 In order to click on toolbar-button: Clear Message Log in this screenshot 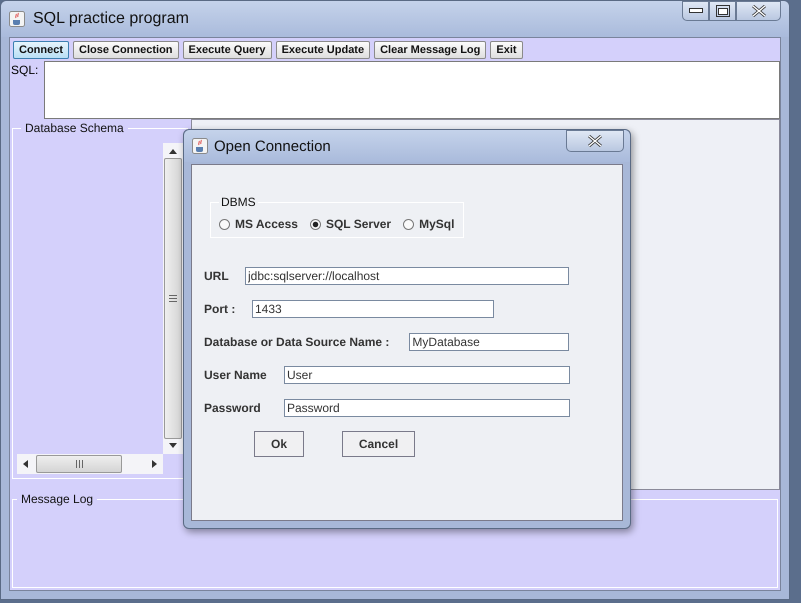, I will do `click(430, 50)`.